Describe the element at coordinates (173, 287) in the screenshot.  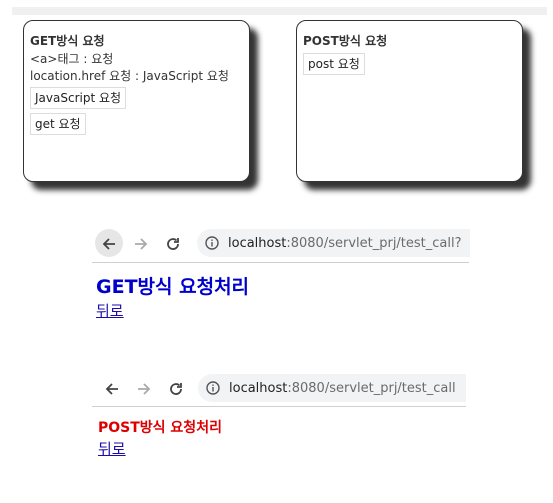
I see `get-result-title: GET방식 요청처리` at that location.